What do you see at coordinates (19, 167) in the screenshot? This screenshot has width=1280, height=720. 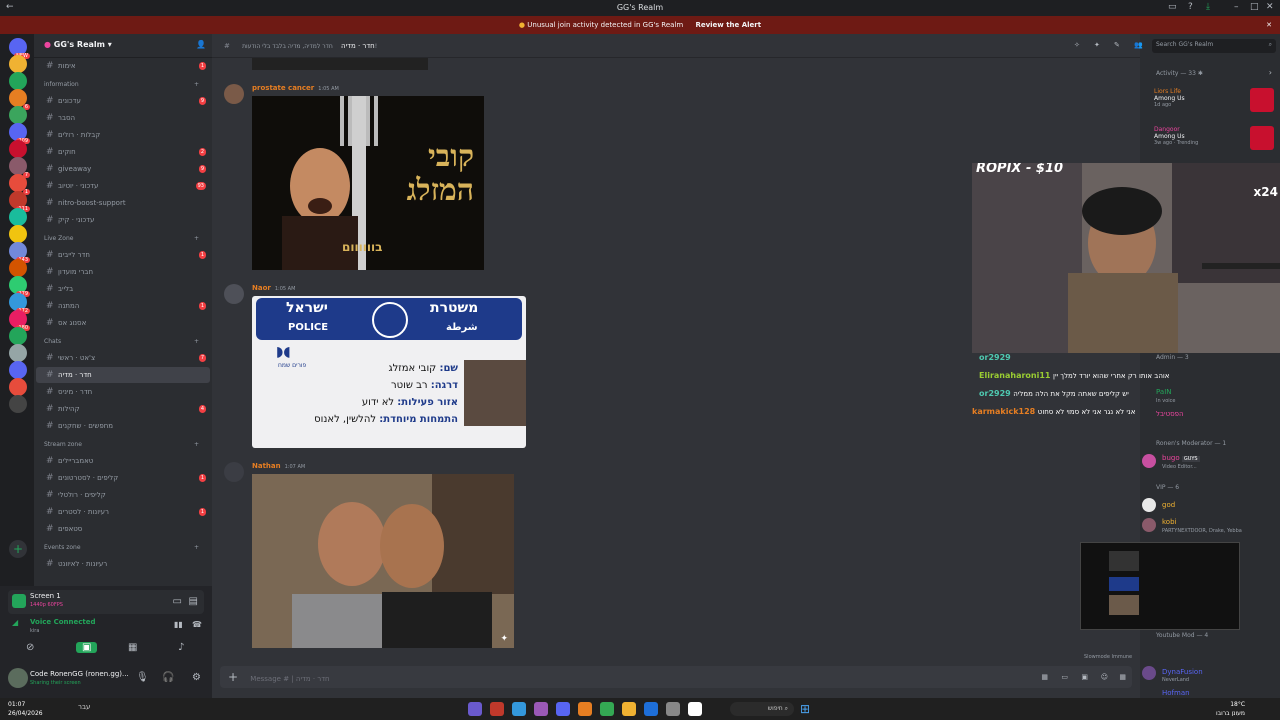 I see `server-icon: 7` at bounding box center [19, 167].